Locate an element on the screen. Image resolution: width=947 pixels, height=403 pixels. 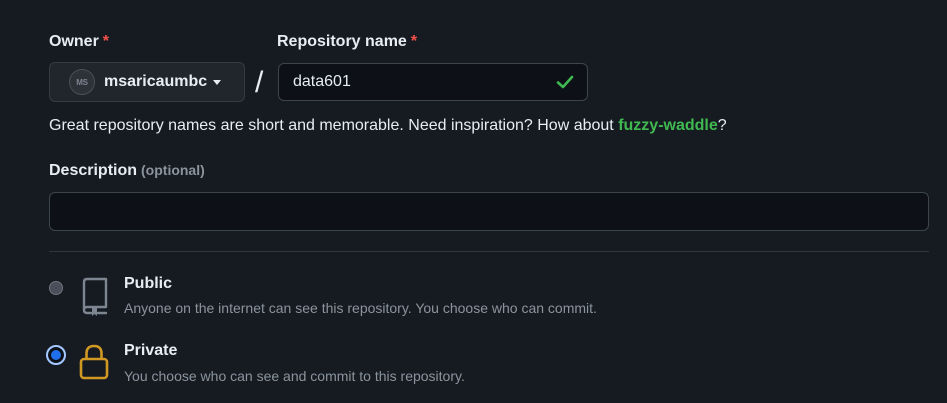
repository-name-label: Repository name * is located at coordinates (347, 42).